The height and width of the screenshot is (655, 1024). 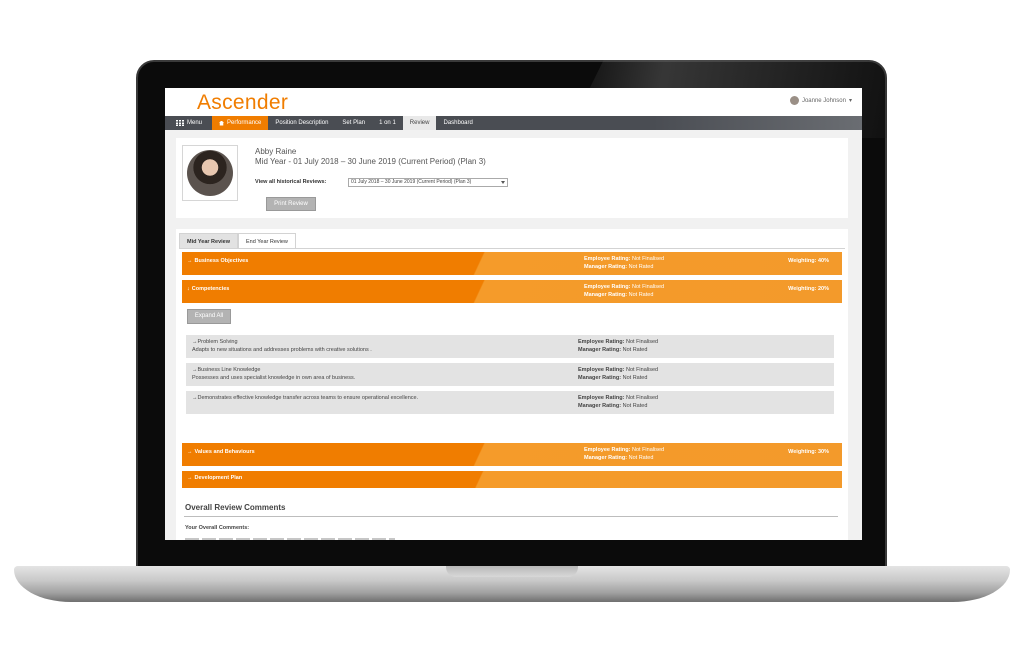 I want to click on expand-all-button: Expand All, so click(x=209, y=316).